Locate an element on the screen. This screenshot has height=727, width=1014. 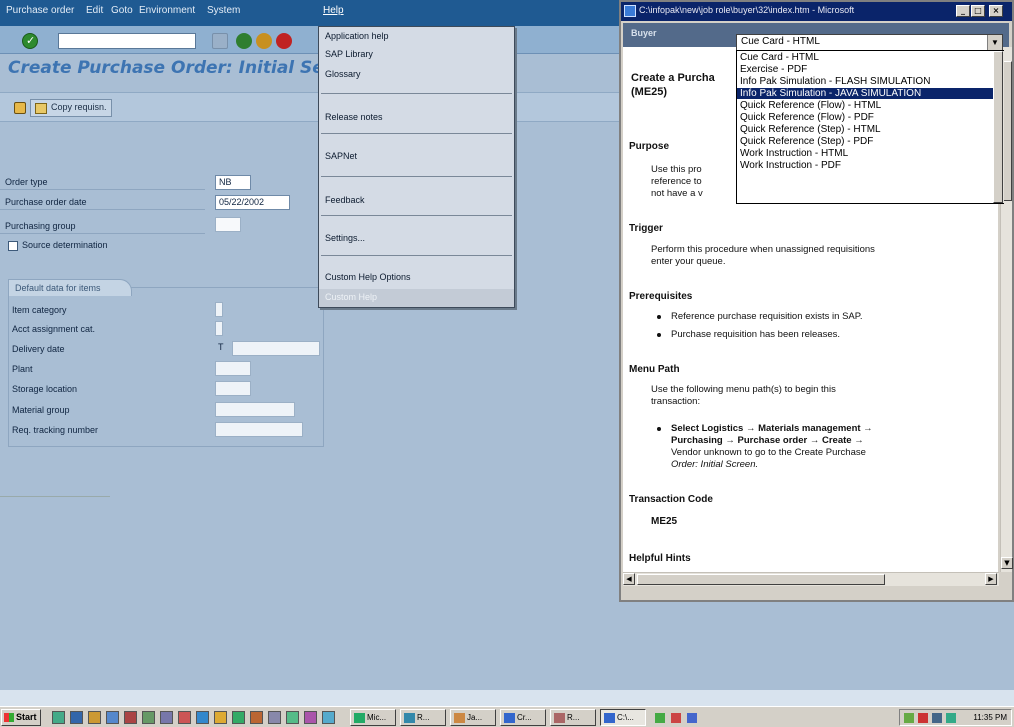
req-tracking-field is located at coordinates (259, 429).